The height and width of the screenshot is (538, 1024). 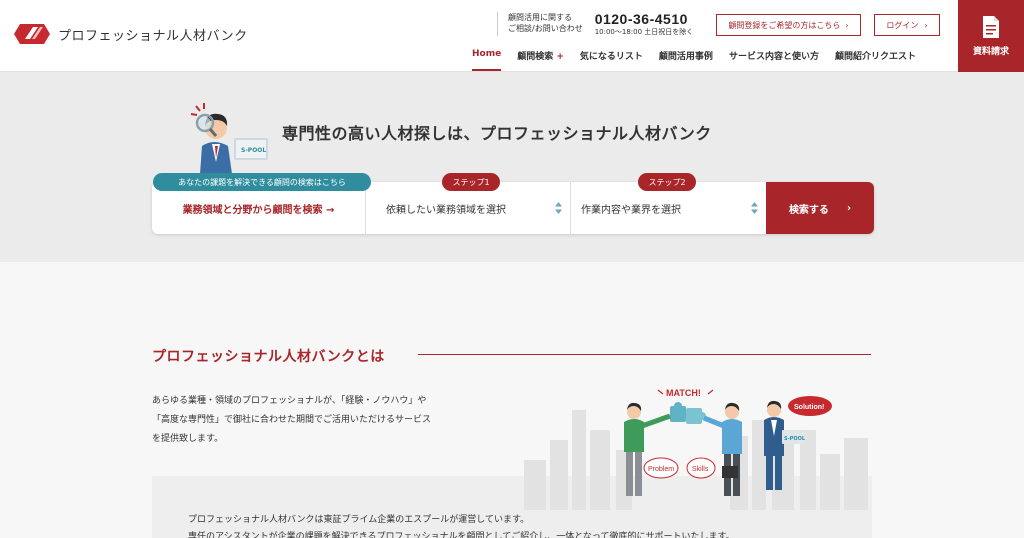 I want to click on about-text-line: 「高度な専門性」で御社に合わせた期間でご活用いただけるサービス, so click(x=292, y=420).